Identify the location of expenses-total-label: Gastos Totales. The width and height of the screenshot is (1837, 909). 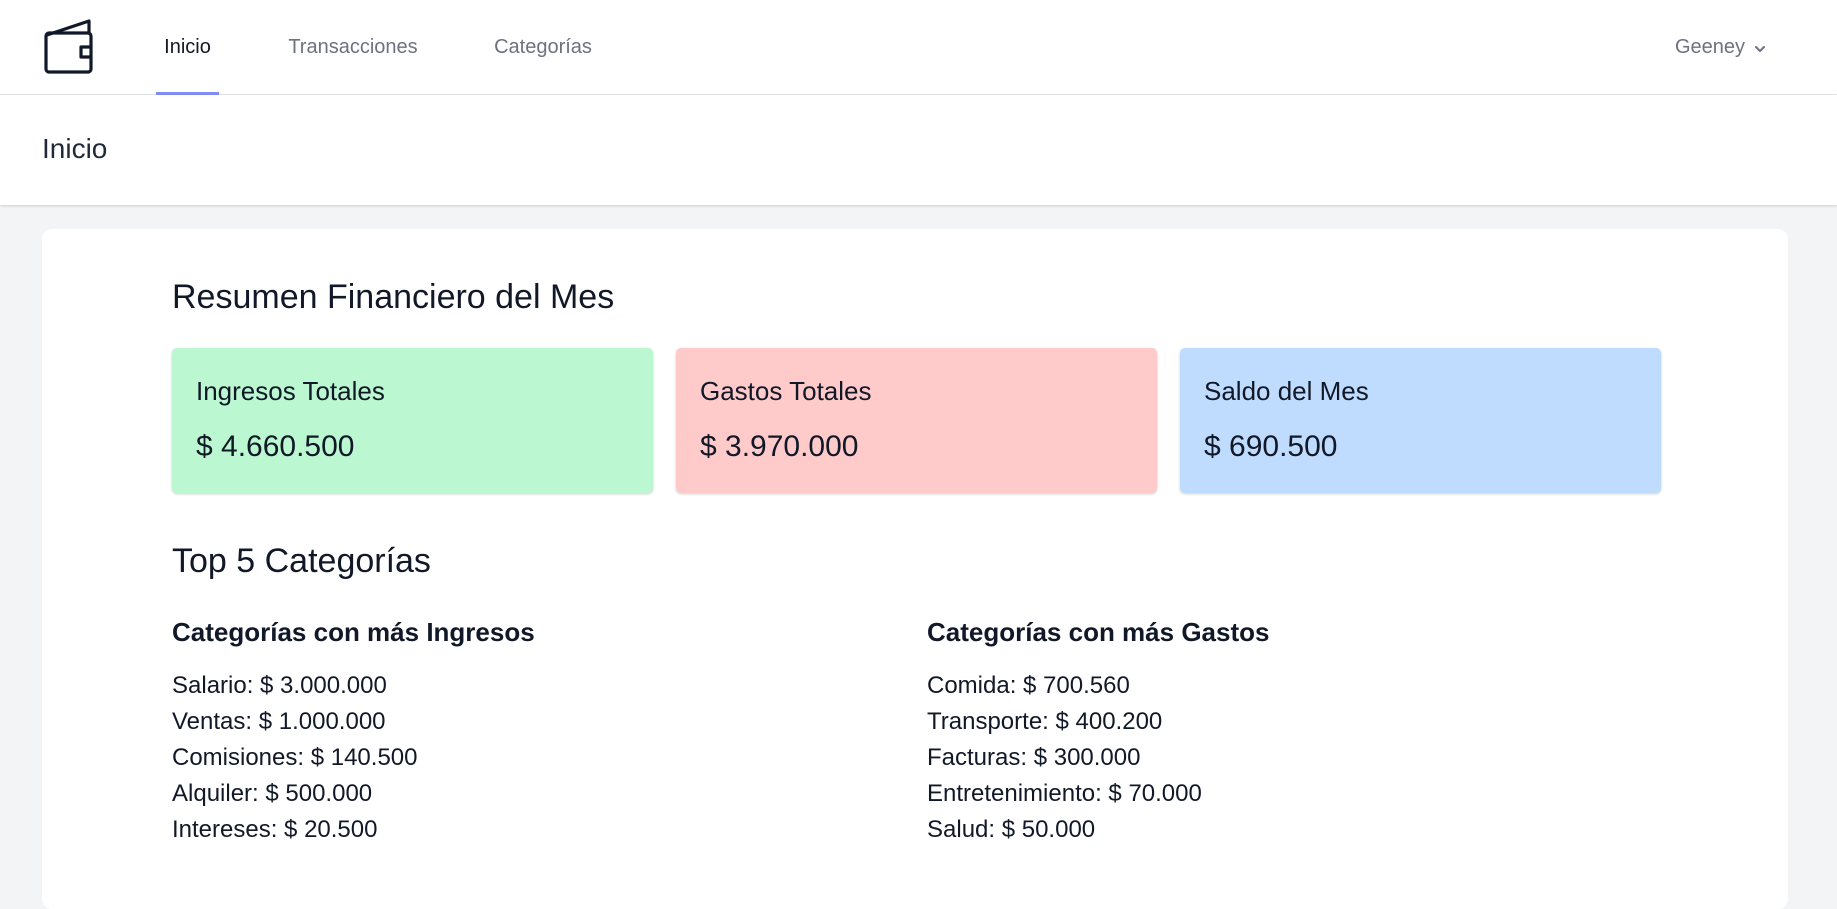
(786, 391).